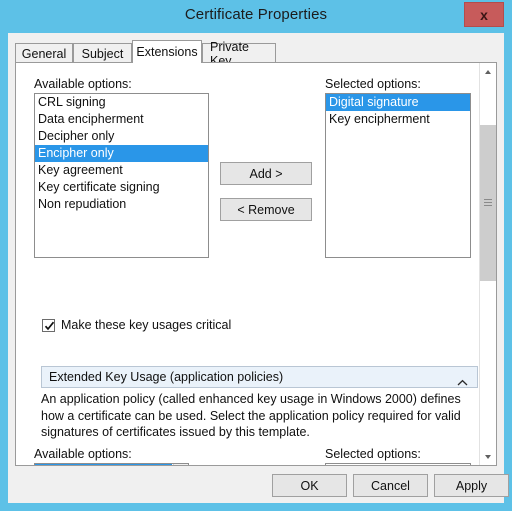 The height and width of the screenshot is (511, 512). I want to click on close-icon: x, so click(484, 14).